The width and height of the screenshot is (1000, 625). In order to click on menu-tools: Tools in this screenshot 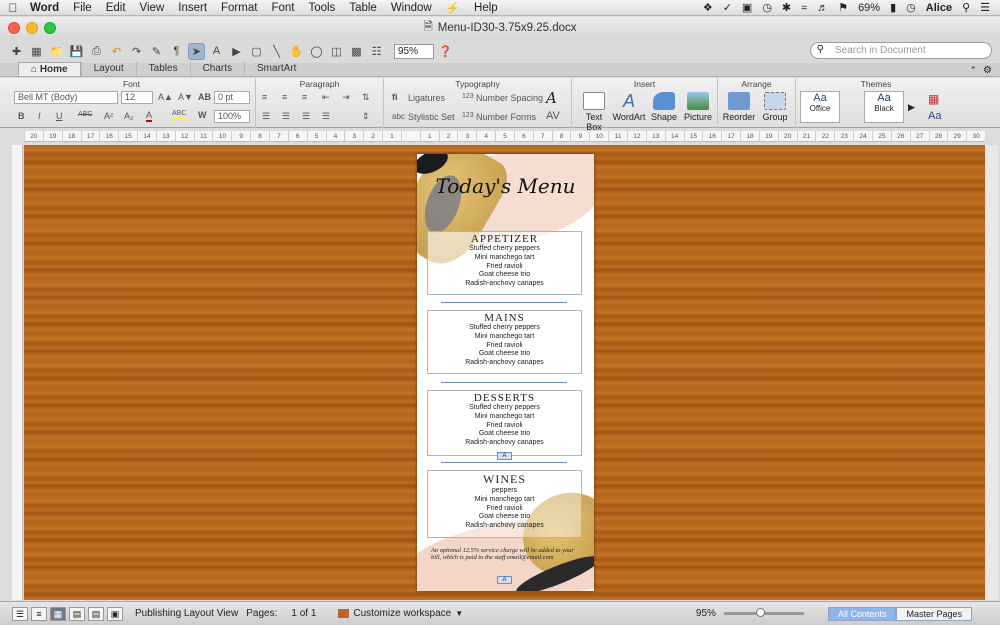, I will do `click(321, 8)`.